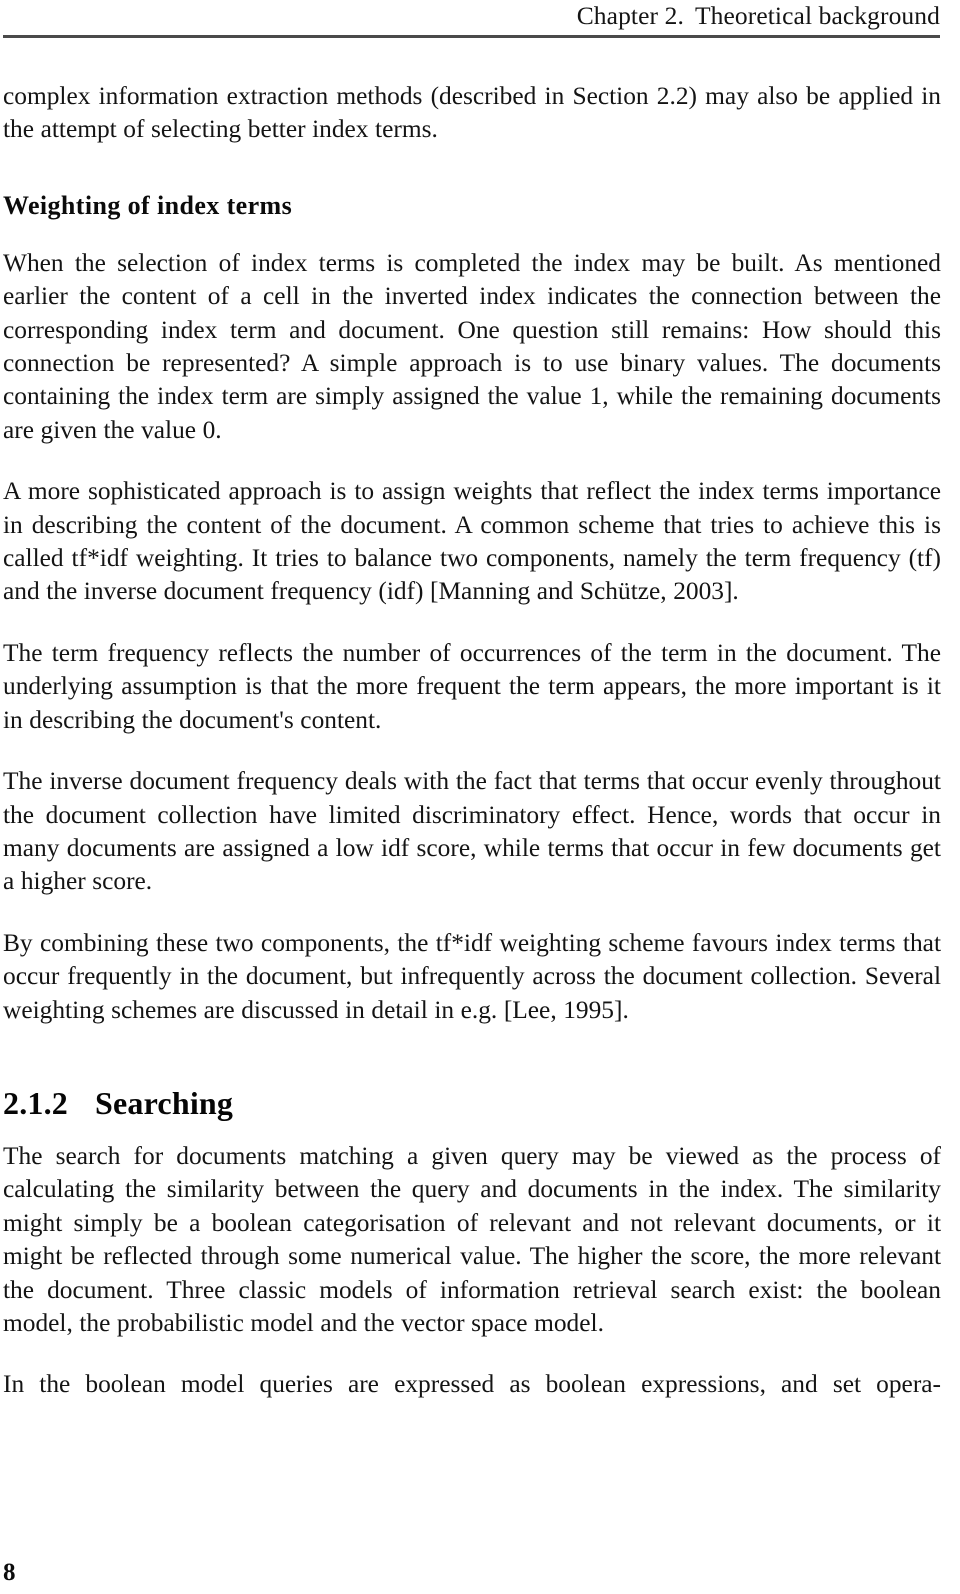 This screenshot has height=1594, width=960. I want to click on section-heading: 2.1.2 Searching, so click(472, 1103).